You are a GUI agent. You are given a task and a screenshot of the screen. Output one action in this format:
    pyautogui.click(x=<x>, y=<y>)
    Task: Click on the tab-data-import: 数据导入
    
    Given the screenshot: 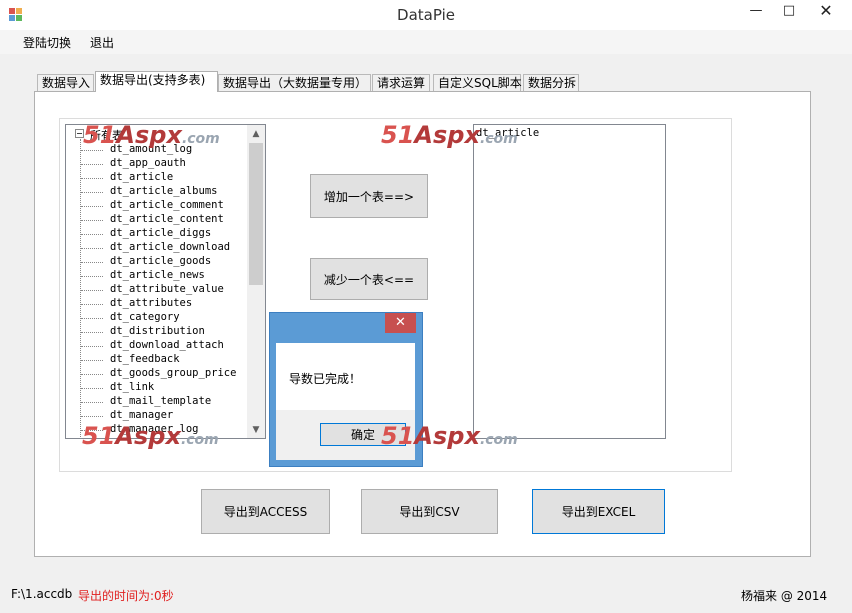 What is the action you would take?
    pyautogui.click(x=65, y=82)
    